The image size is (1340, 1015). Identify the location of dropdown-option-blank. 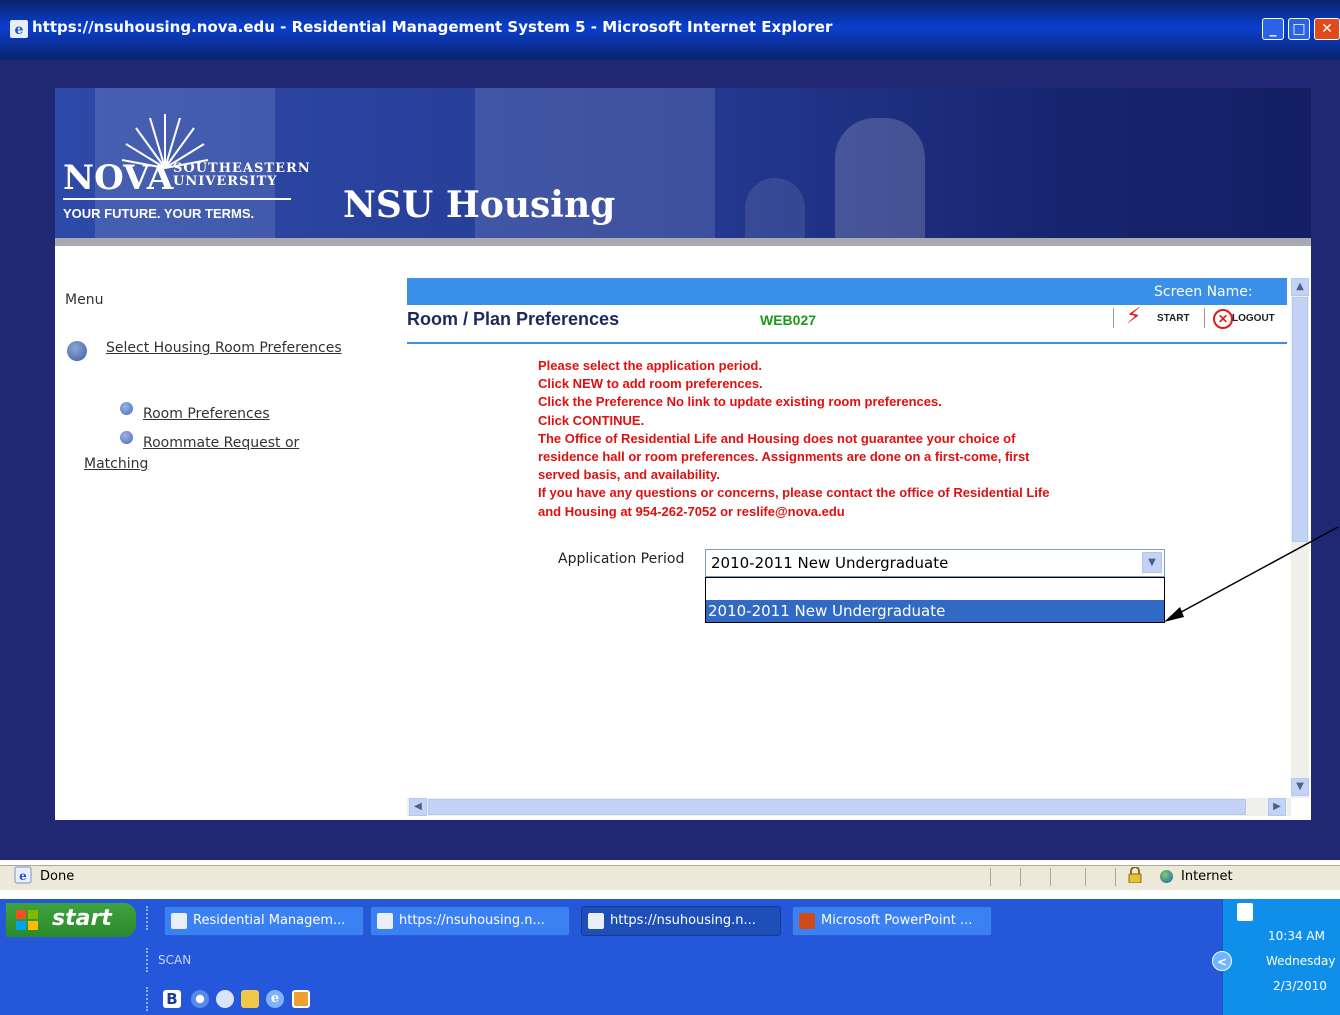
(935, 589).